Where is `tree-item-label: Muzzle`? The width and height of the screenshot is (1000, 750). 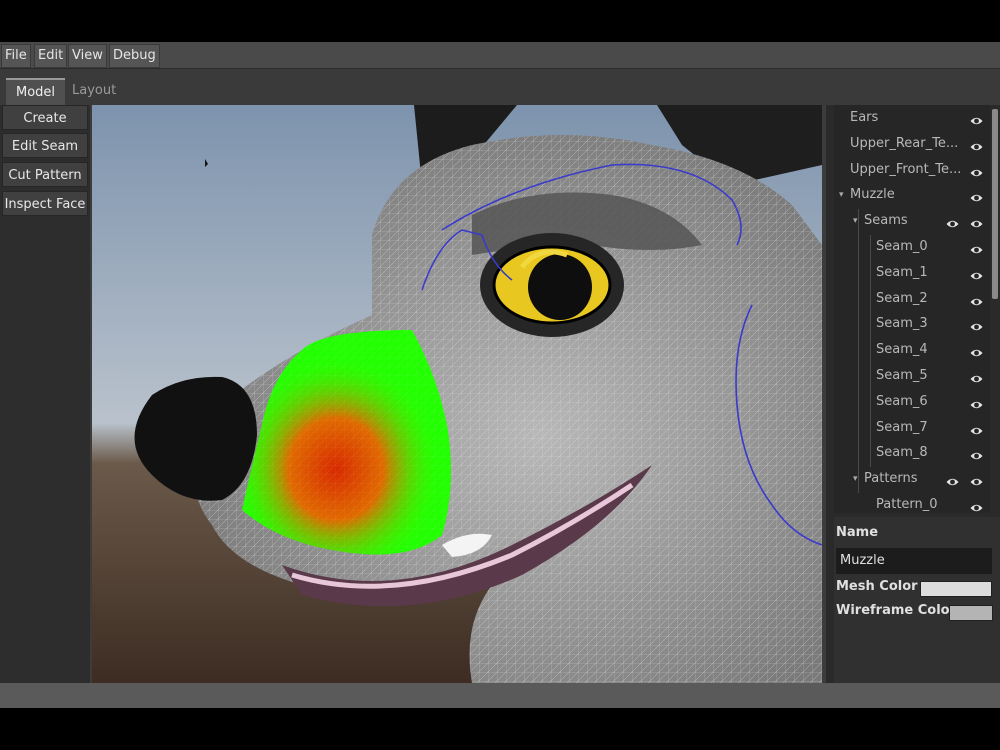 tree-item-label: Muzzle is located at coordinates (872, 195).